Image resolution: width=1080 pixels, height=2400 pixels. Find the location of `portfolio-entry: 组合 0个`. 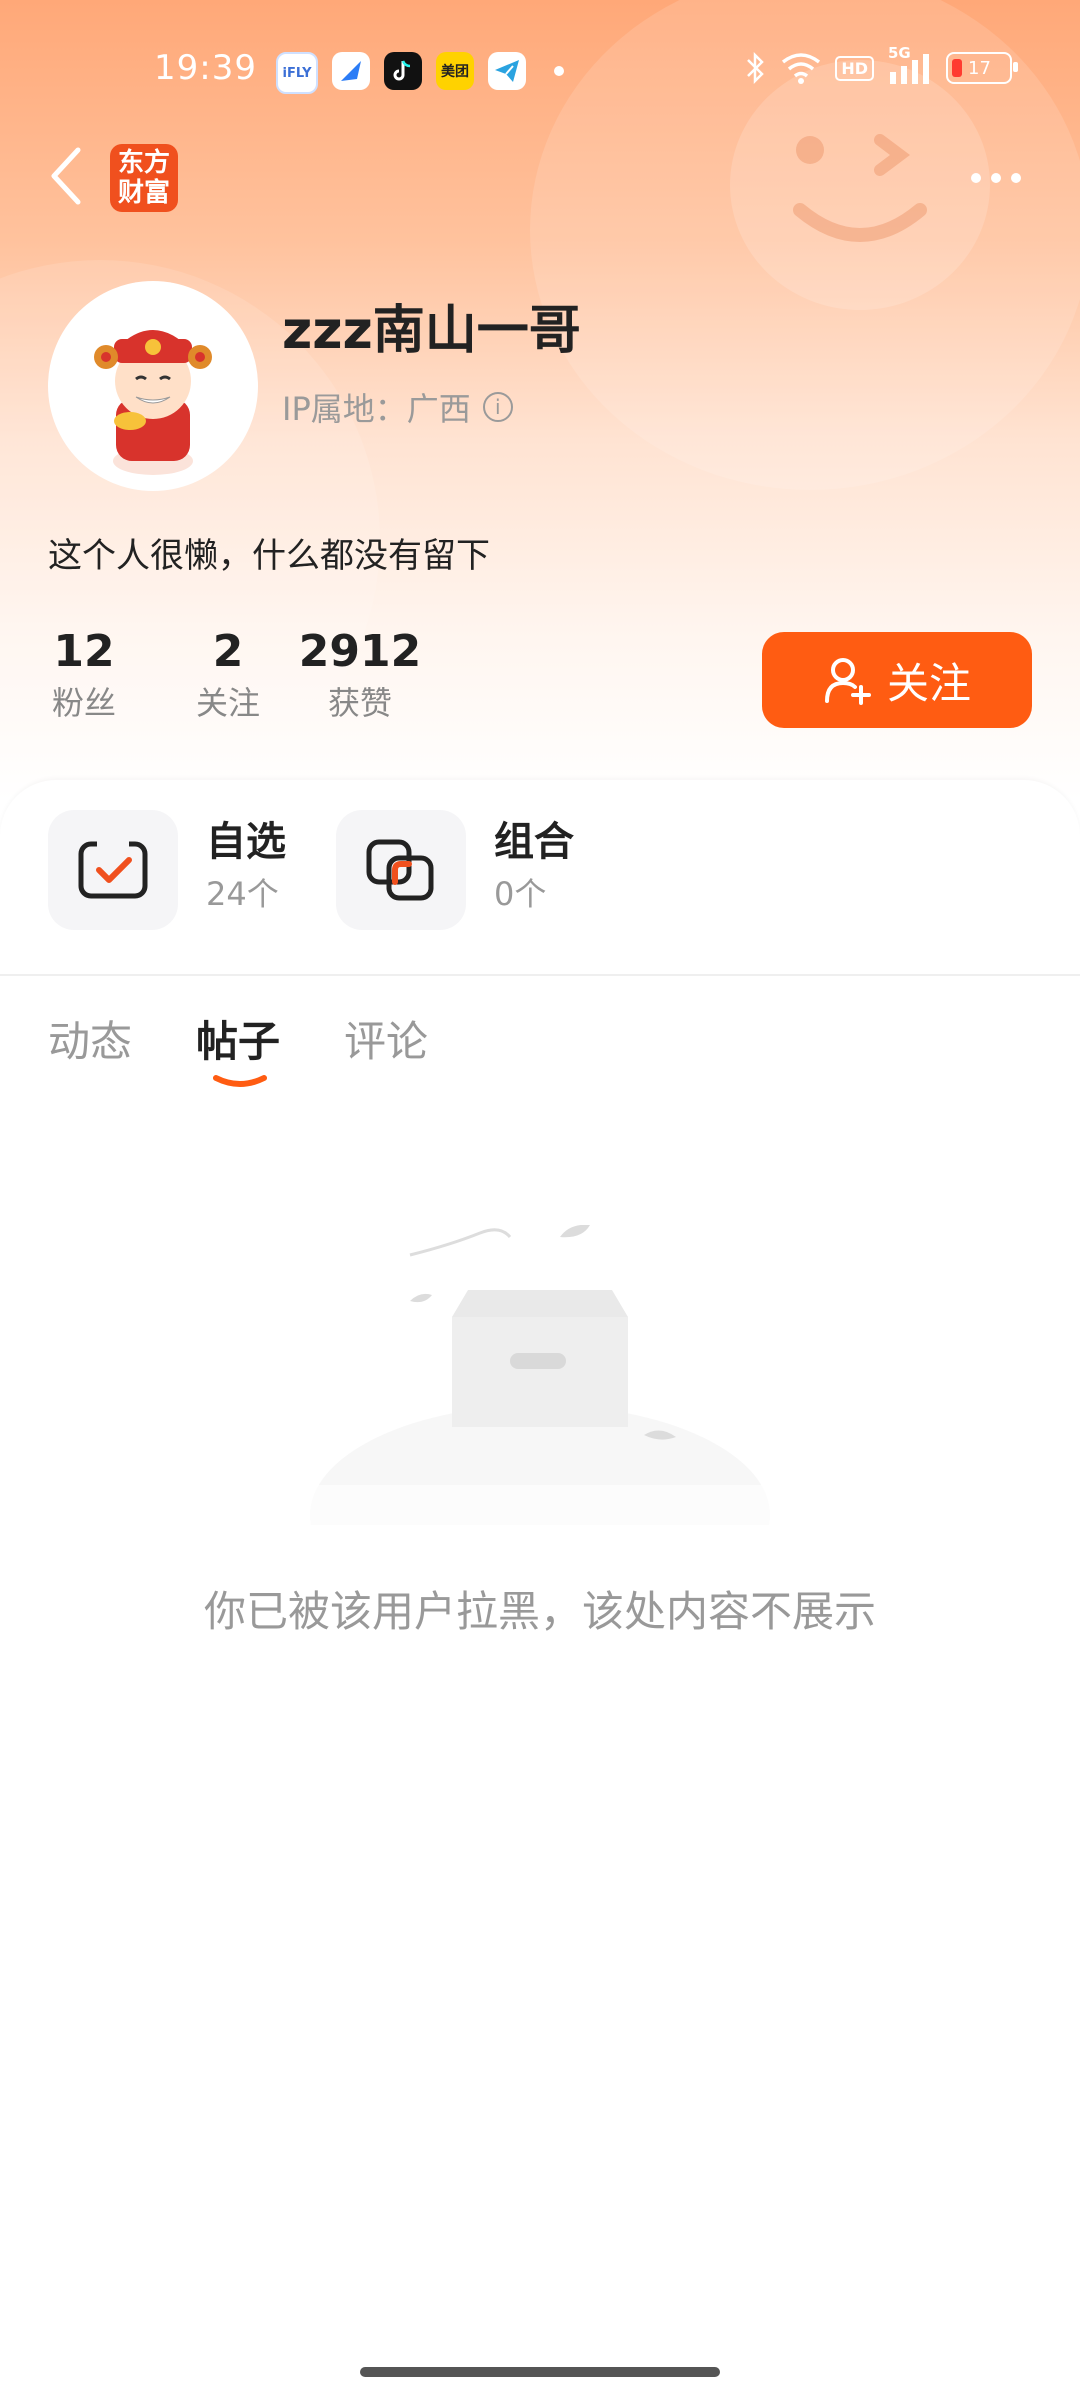

portfolio-entry: 组合 0个 is located at coordinates (455, 870).